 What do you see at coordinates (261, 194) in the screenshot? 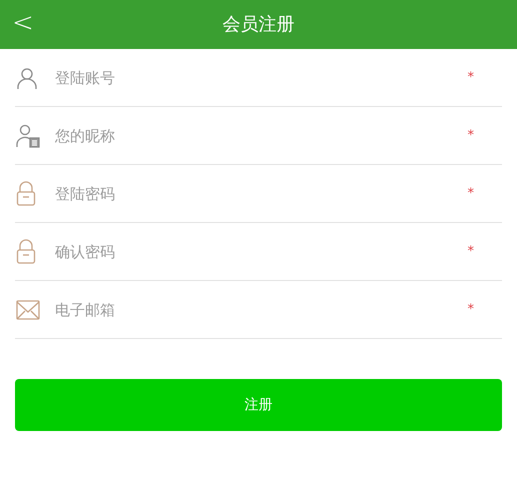
I see `input-field: 登陆密码` at bounding box center [261, 194].